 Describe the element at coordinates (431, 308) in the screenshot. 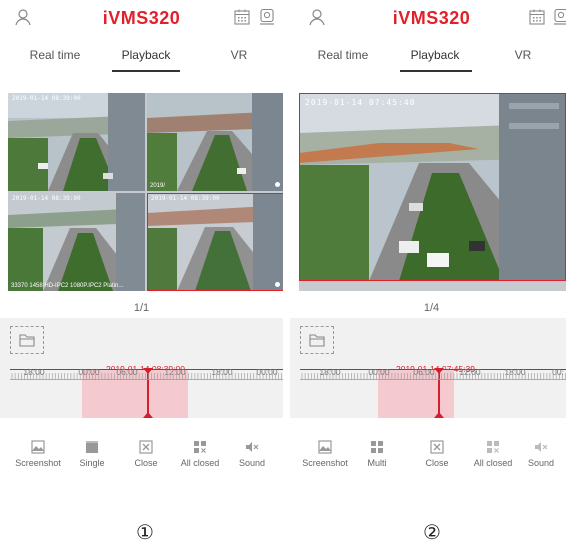

I see `page-indicator: 1/4` at that location.